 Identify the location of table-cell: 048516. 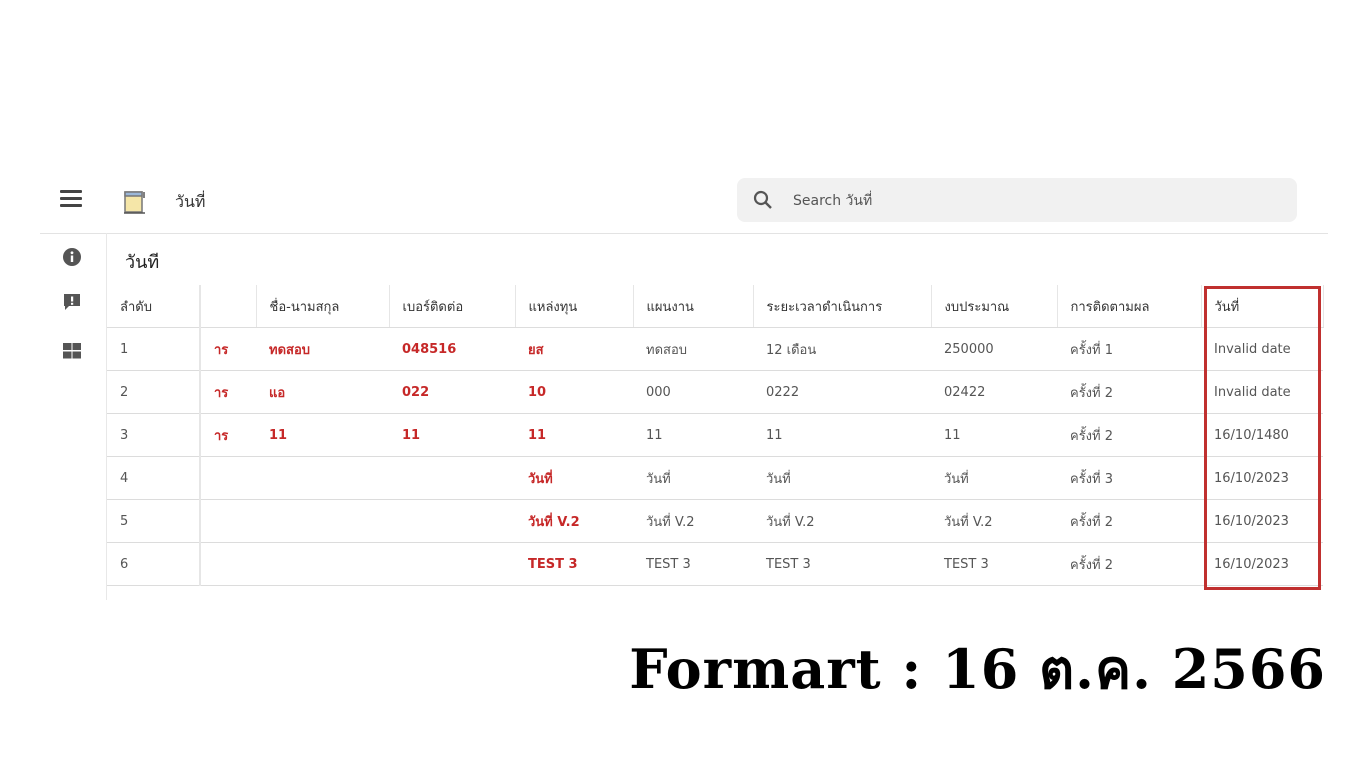
(452, 349).